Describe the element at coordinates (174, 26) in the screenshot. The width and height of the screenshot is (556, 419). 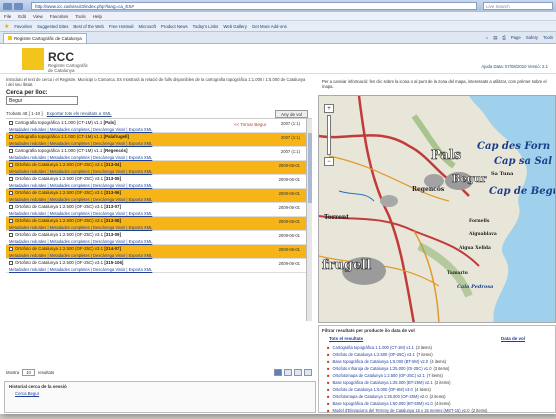
I see `fav-item: Product News` at that location.